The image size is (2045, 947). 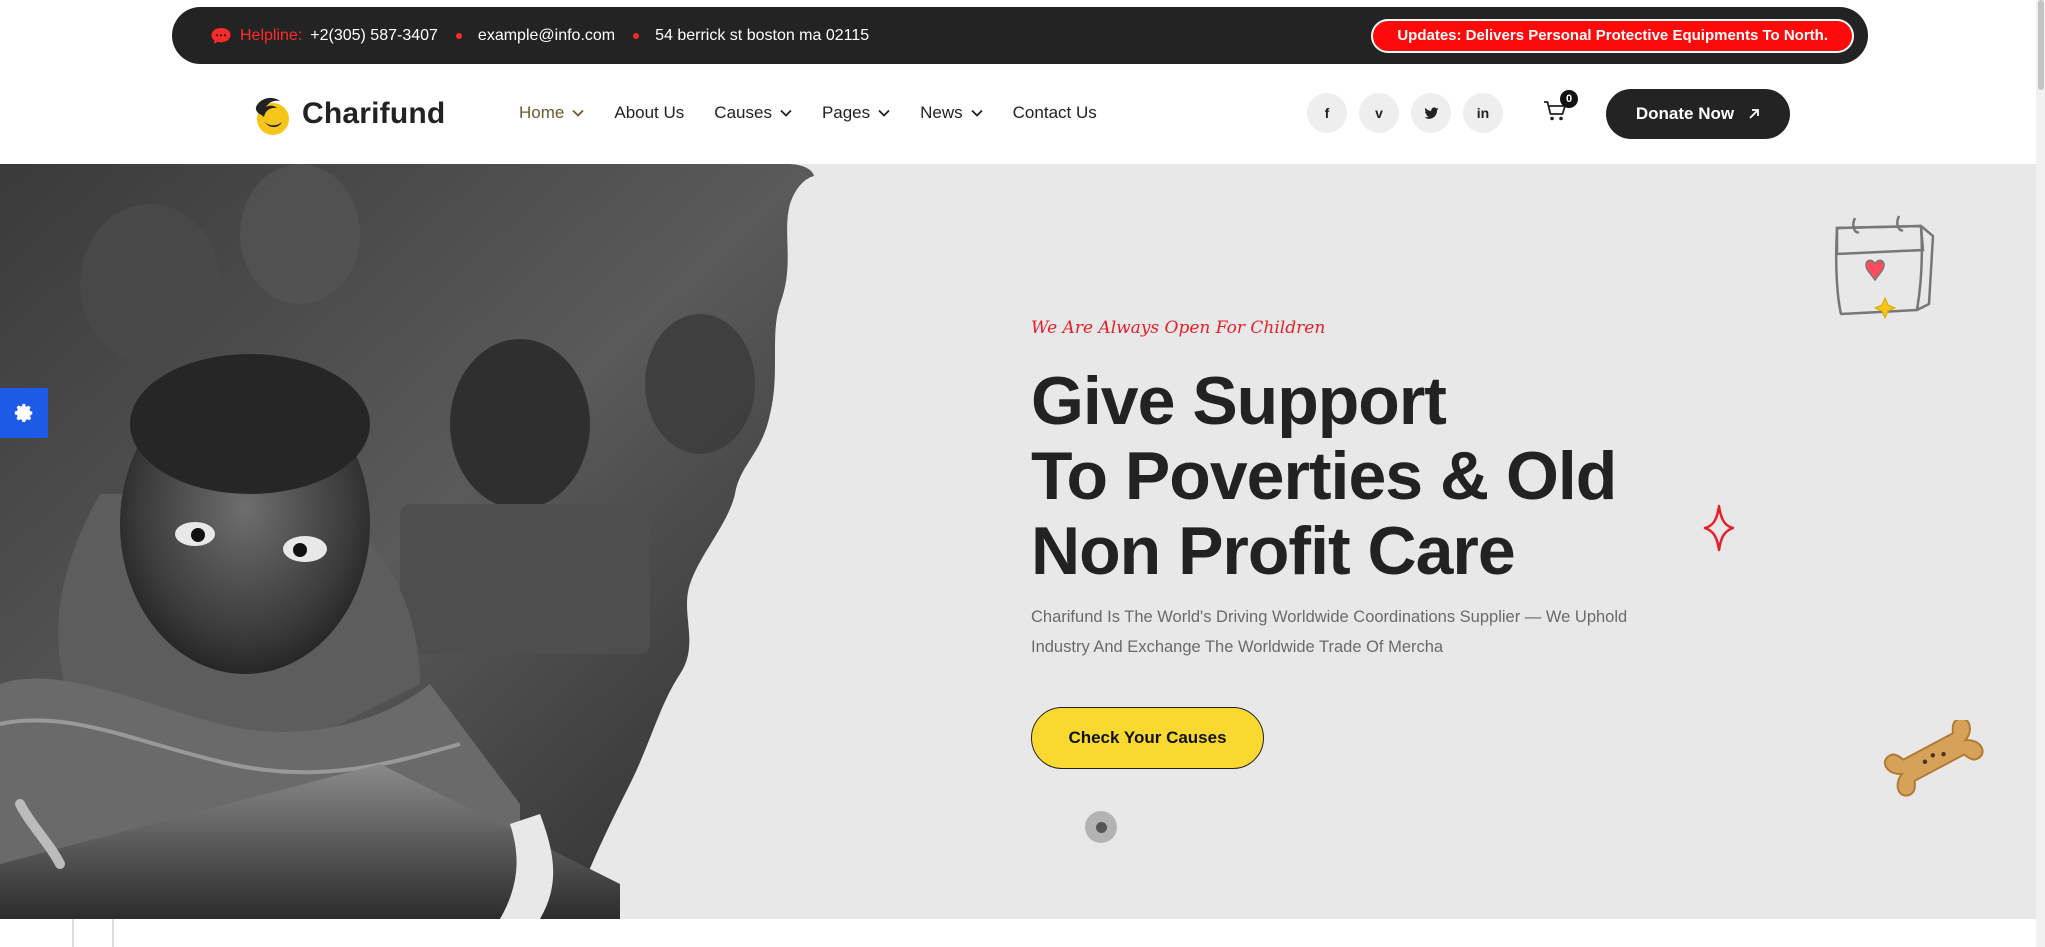 I want to click on cart-count-badge: 0, so click(x=1569, y=99).